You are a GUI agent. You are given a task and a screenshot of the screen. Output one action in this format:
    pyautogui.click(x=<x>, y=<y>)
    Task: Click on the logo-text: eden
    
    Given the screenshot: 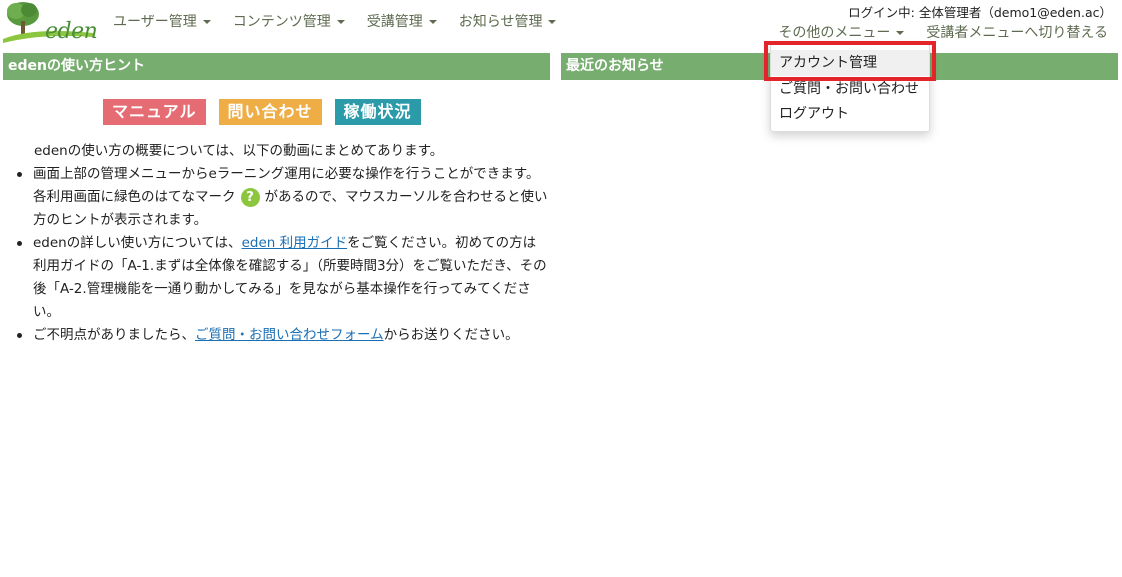 What is the action you would take?
    pyautogui.click(x=71, y=31)
    